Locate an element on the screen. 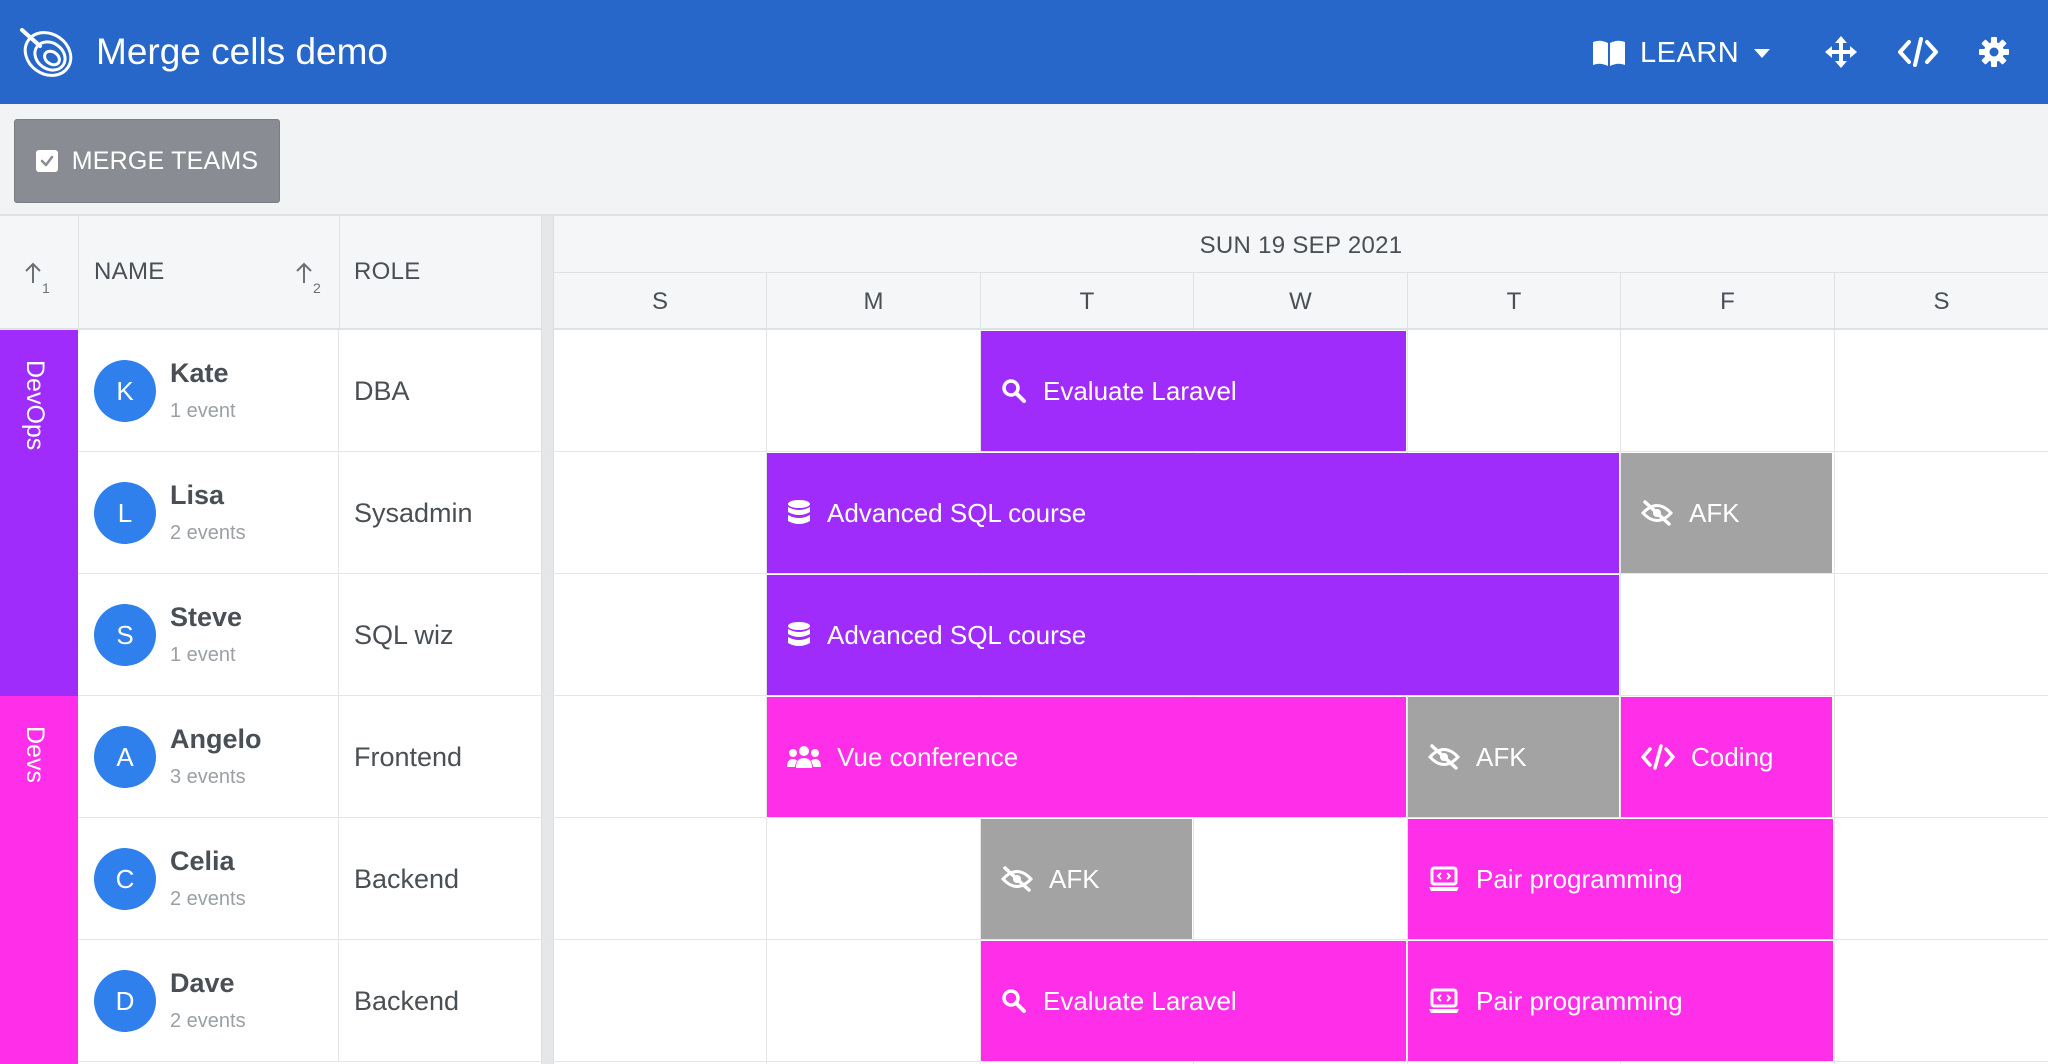 The height and width of the screenshot is (1064, 2048). name-cell: D Dave 2 events is located at coordinates (208, 1001).